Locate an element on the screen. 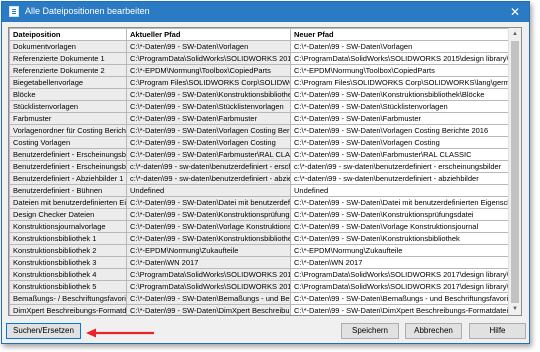  header-row: Dateiposition Aktueller Pfad Neuer Pfad is located at coordinates (260, 34).